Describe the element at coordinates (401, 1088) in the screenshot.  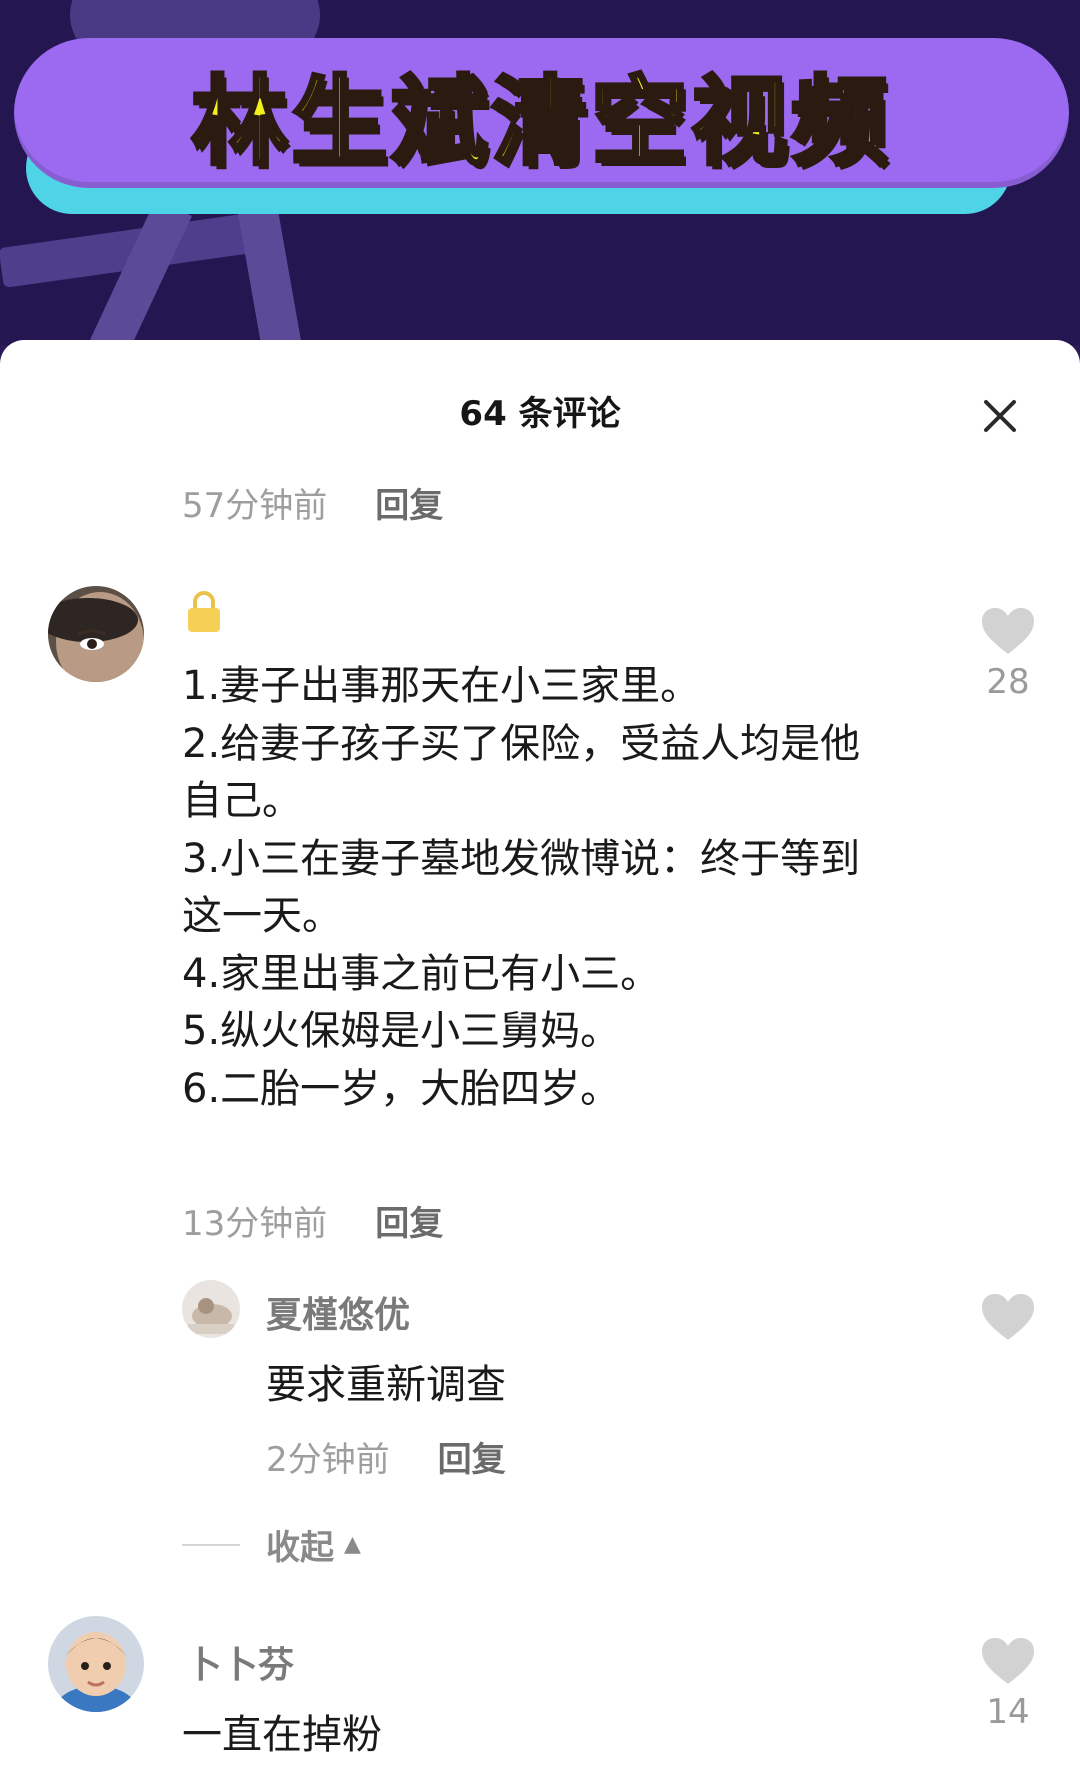
I see `comment-line: 6.二胎一岁，大胎四岁。` at that location.